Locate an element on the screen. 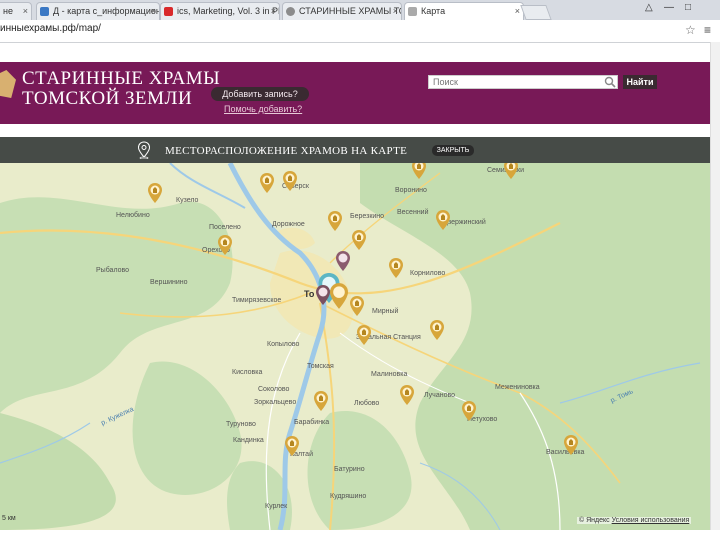 The image size is (720, 540). map-label-berezkino: Березкино is located at coordinates (367, 216).